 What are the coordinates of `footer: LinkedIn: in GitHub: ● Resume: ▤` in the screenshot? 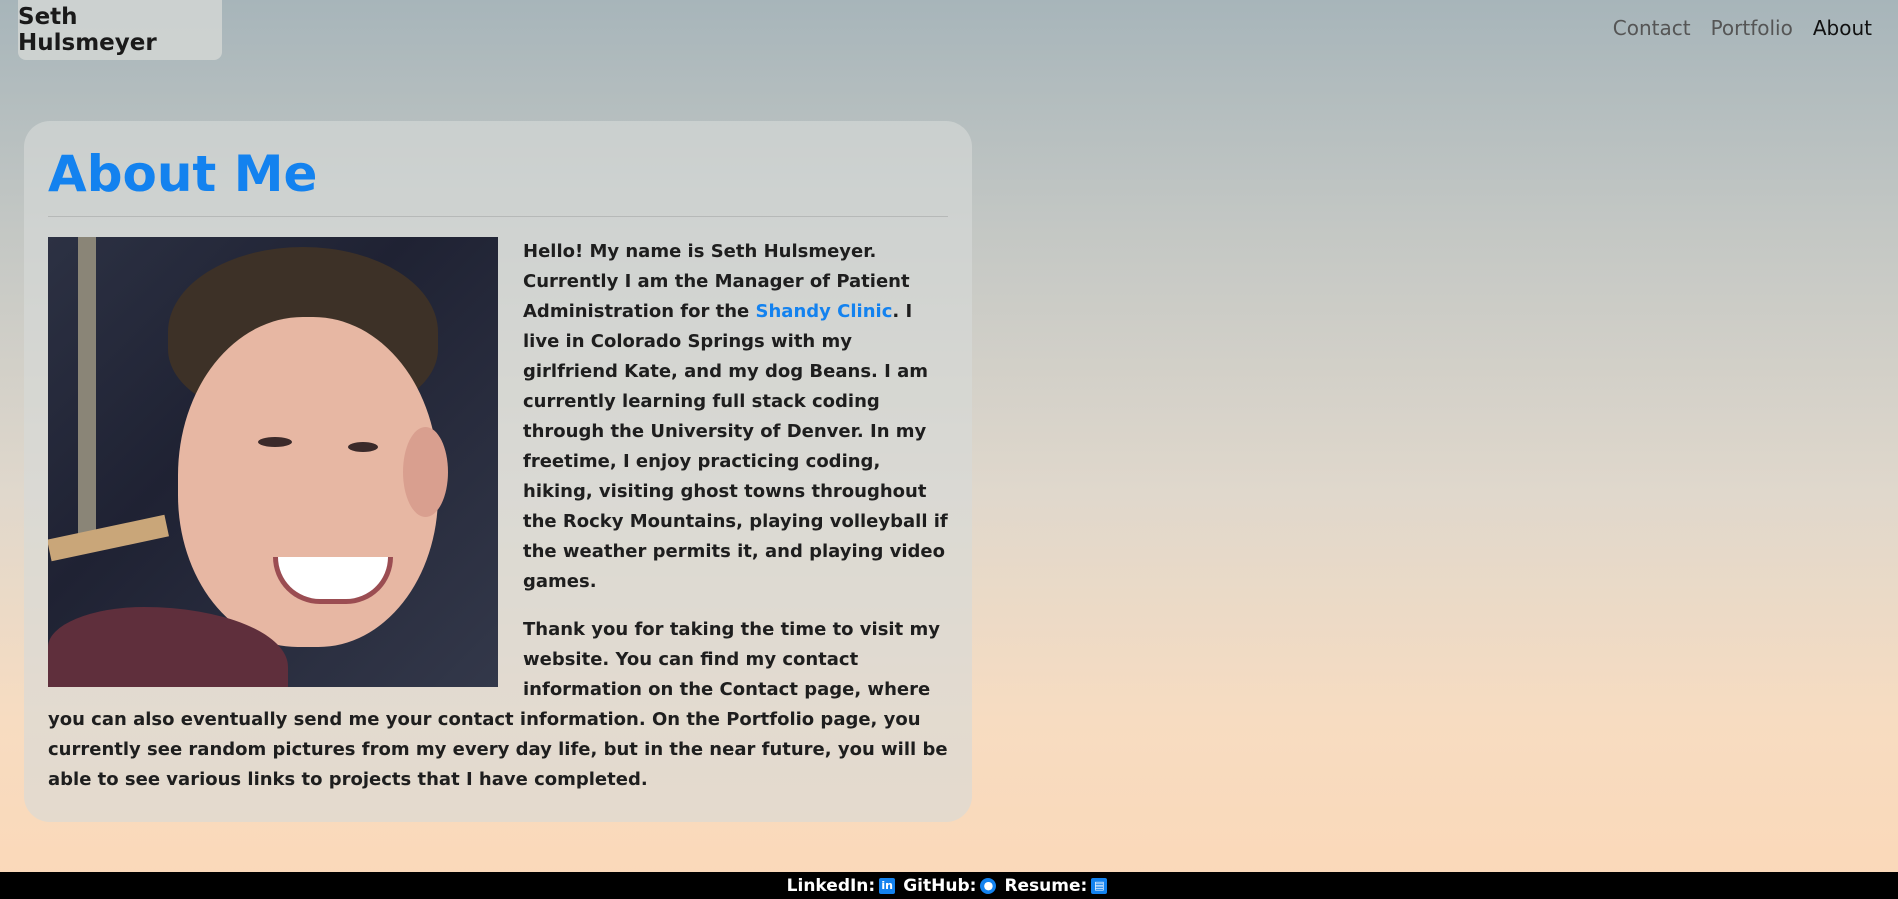 It's located at (949, 885).